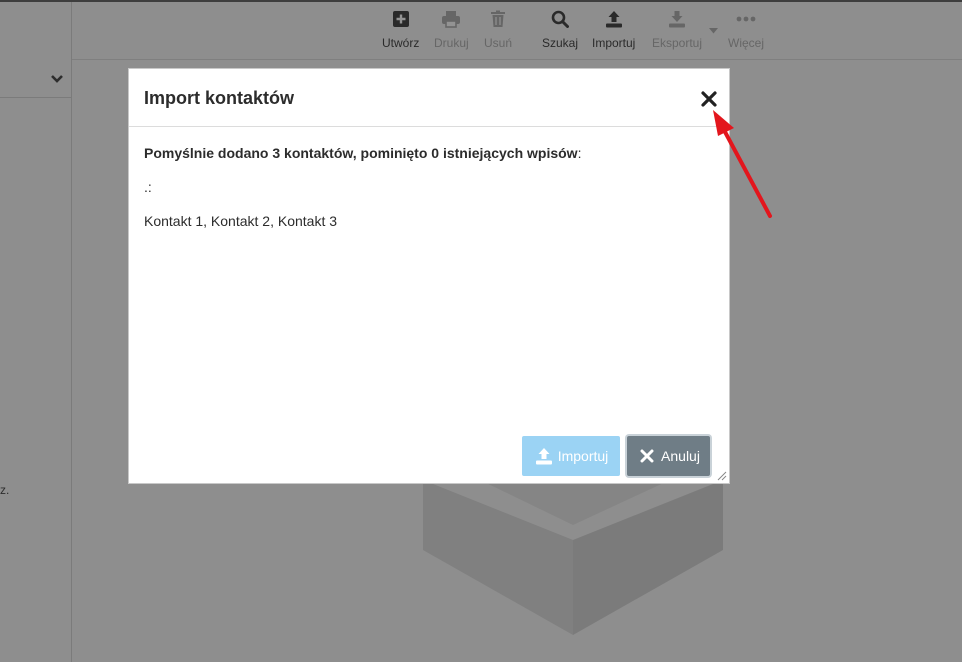  I want to click on close-x-icon, so click(647, 456).